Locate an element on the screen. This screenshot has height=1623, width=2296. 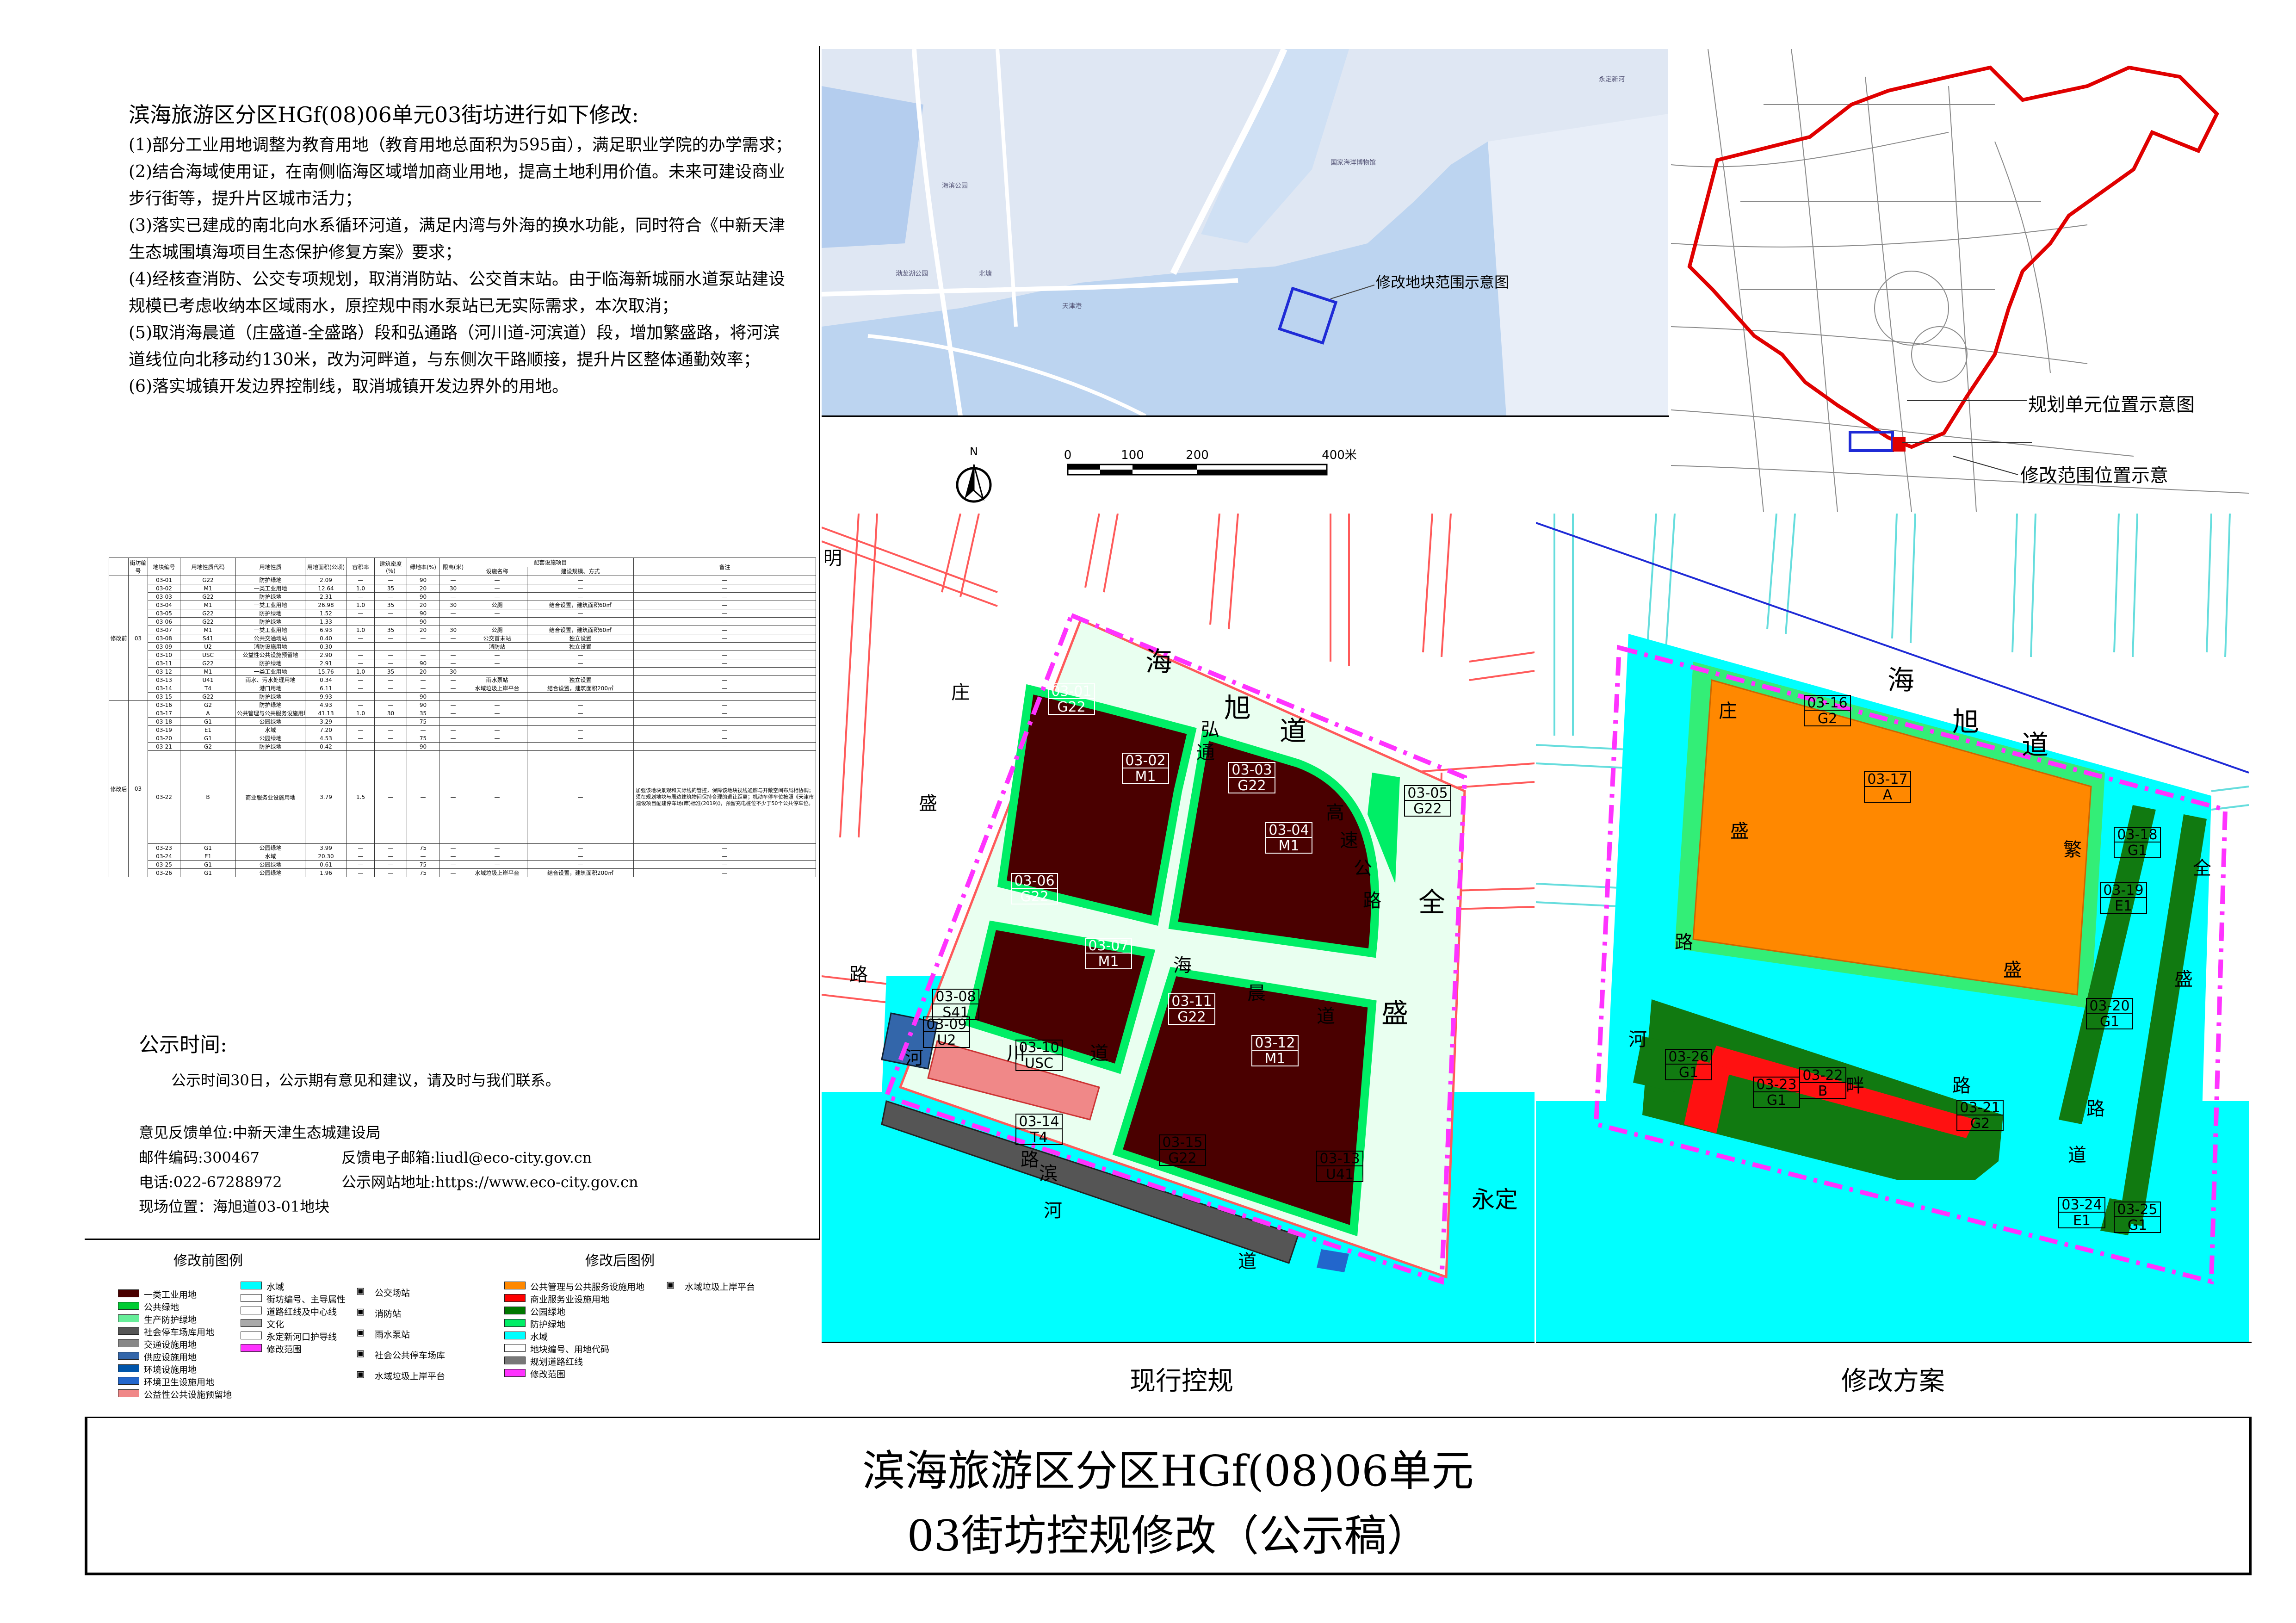
svg-text: 海 is located at coordinates (1901, 680).